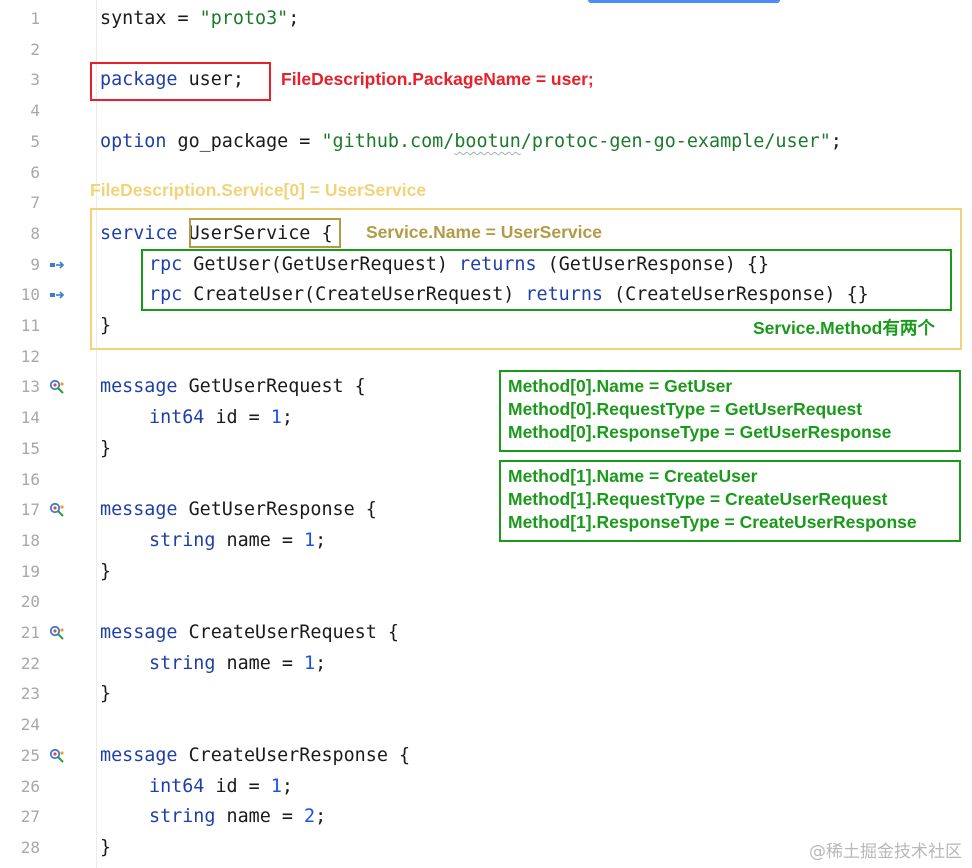 The image size is (972, 868). I want to click on line-number: 13, so click(20, 386).